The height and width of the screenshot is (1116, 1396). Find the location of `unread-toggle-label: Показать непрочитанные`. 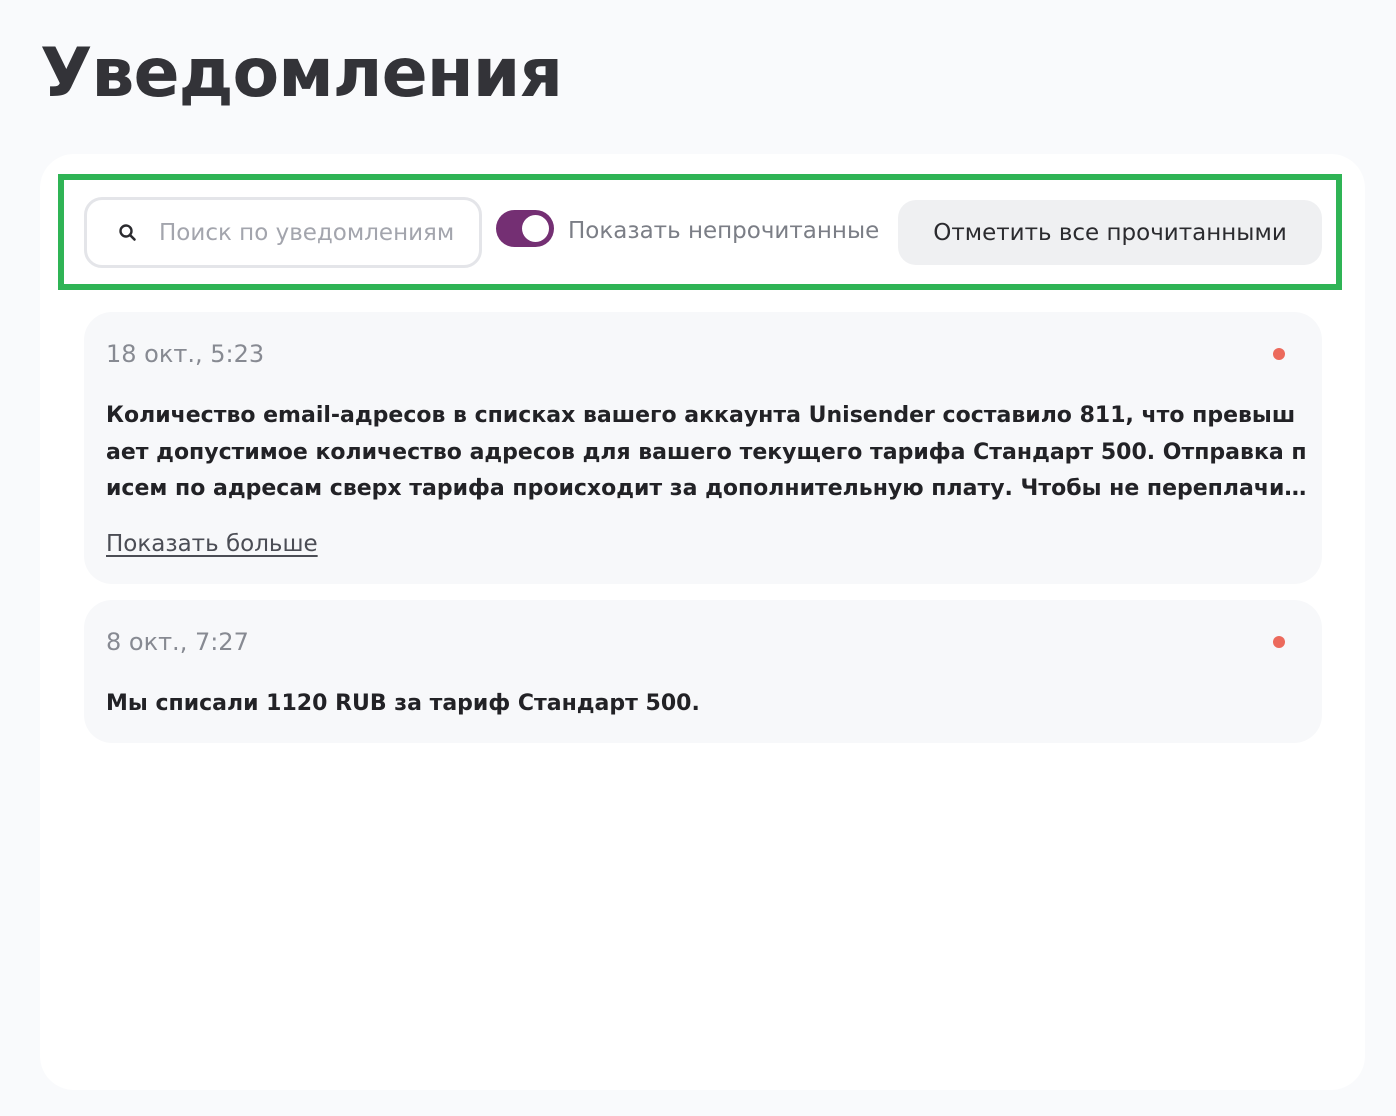

unread-toggle-label: Показать непрочитанные is located at coordinates (723, 231).